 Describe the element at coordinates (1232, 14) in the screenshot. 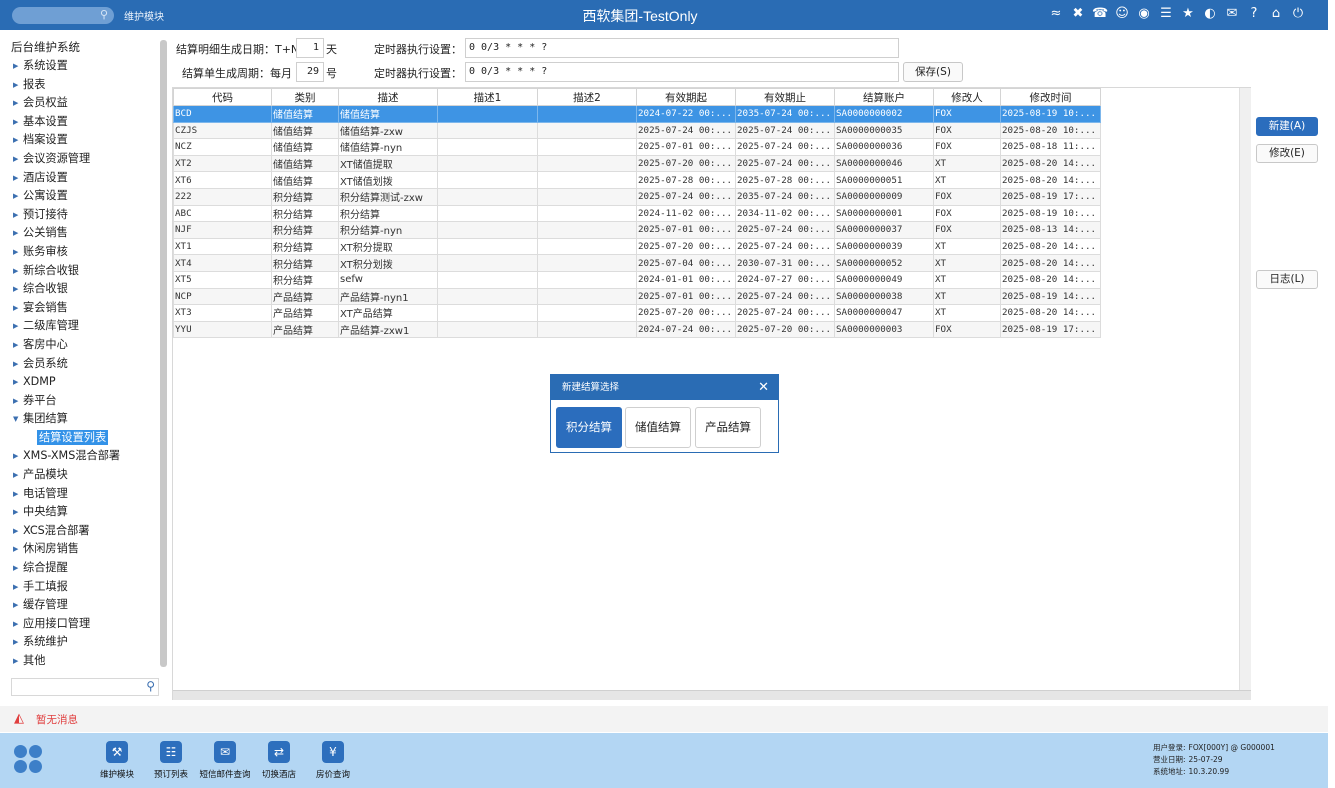

I see `mail-icon: ✉` at that location.